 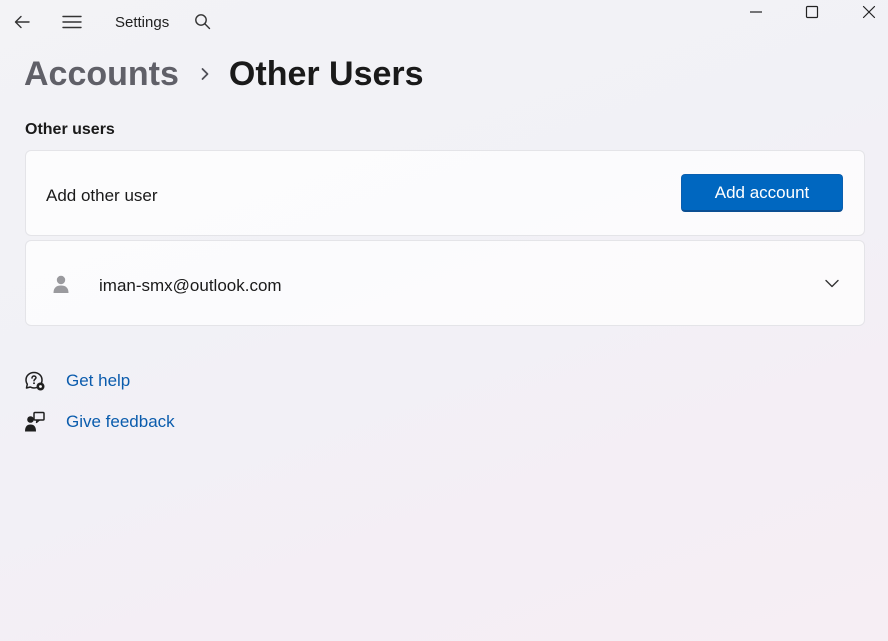 I want to click on add-other-user-label: Add other user, so click(x=102, y=195).